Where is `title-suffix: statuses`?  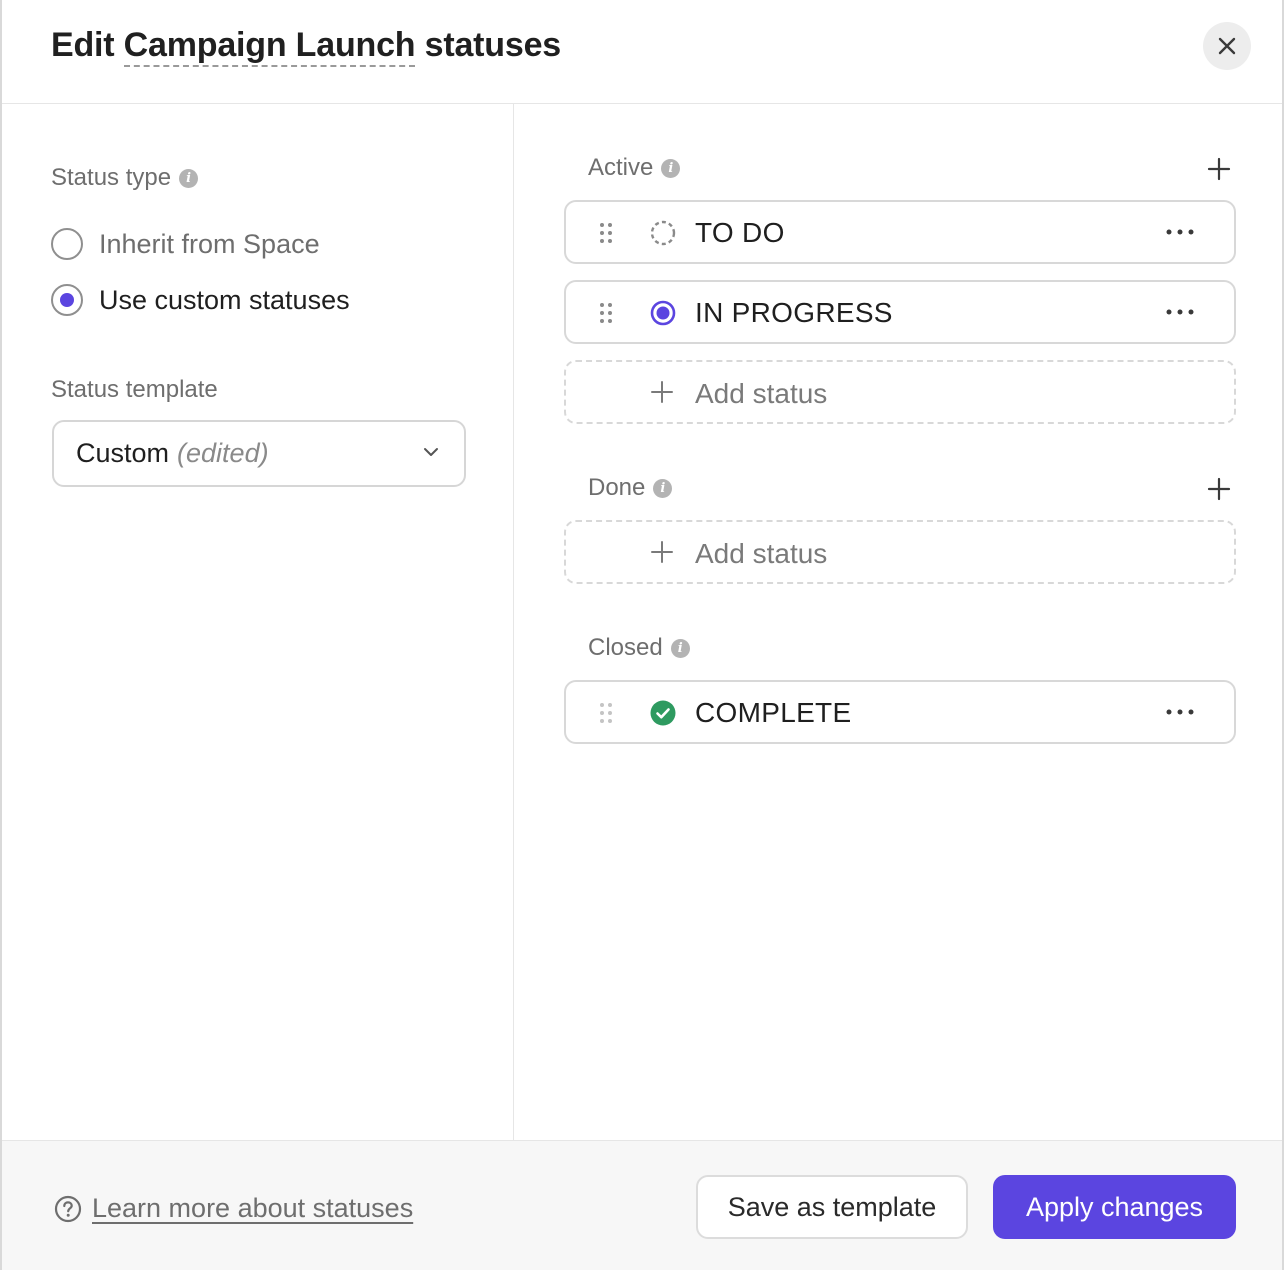 title-suffix: statuses is located at coordinates (493, 45).